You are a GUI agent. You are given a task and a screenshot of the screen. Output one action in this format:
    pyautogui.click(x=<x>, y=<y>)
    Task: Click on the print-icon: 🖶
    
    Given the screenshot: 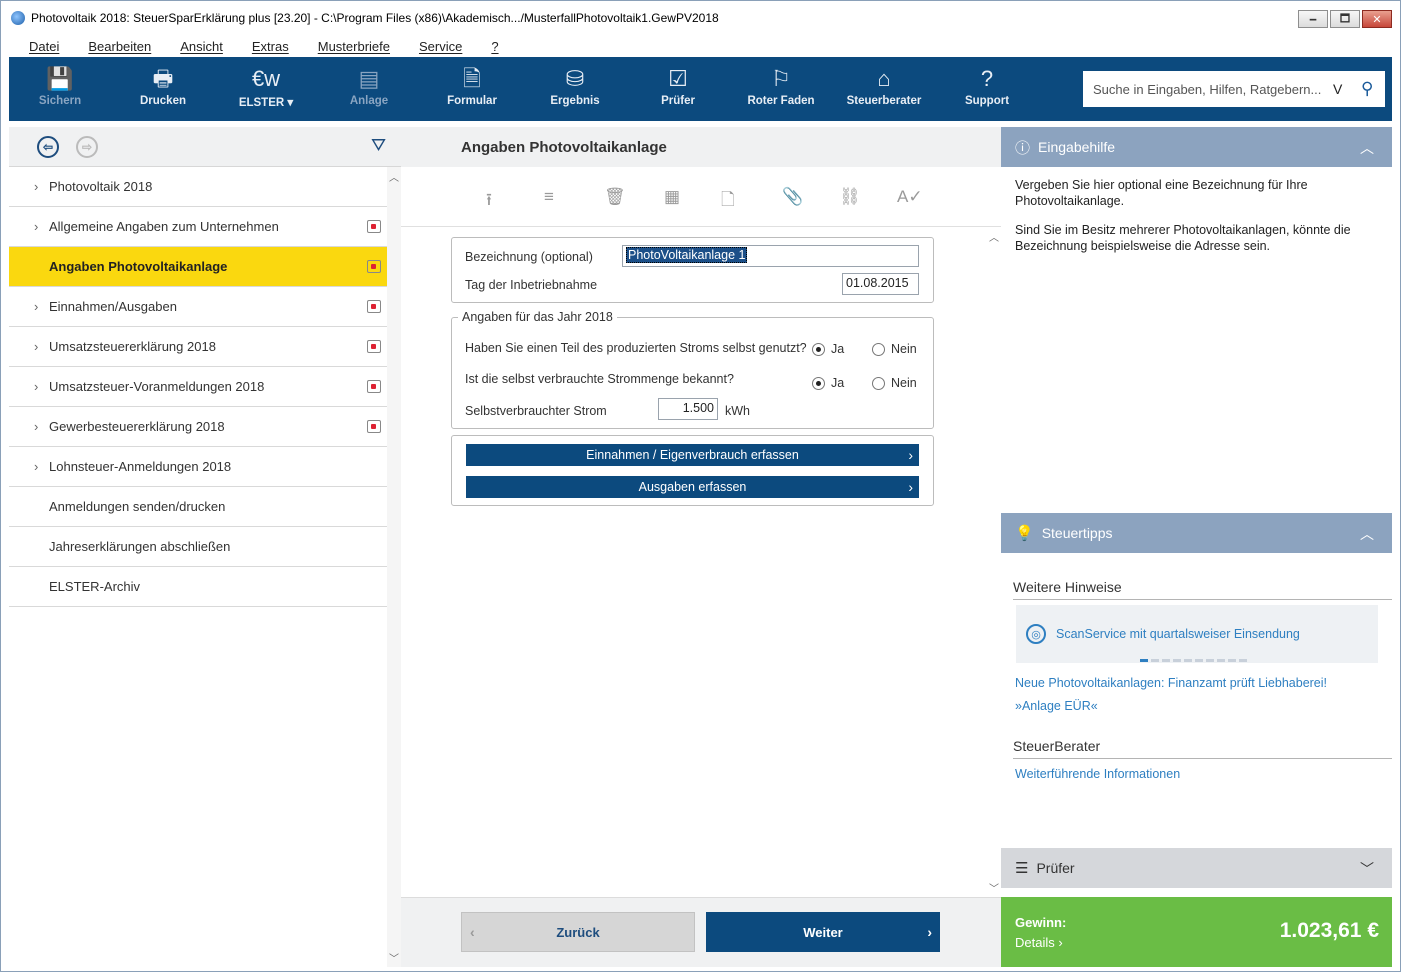 What is the action you would take?
    pyautogui.click(x=163, y=78)
    